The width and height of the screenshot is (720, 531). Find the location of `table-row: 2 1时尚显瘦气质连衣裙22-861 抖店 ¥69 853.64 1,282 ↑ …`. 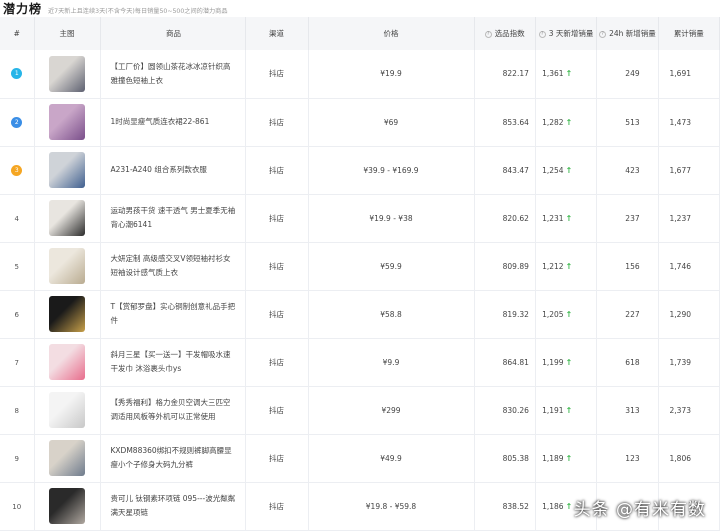

table-row: 2 1时尚显瘦气质连衣裙22-861 抖店 ¥69 853.64 1,282 ↑ … is located at coordinates (360, 122).